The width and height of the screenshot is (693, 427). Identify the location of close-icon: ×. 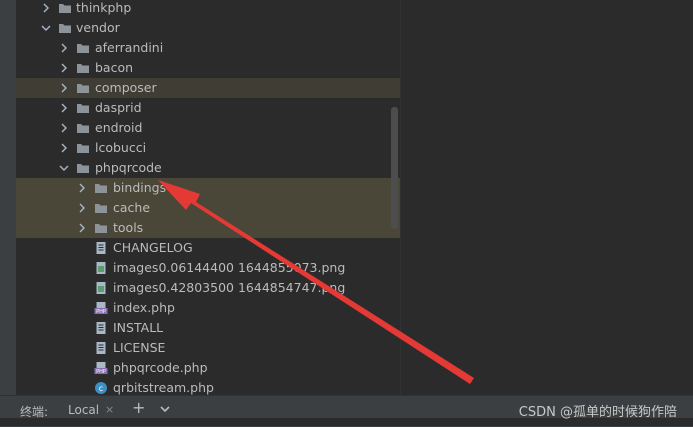
(109, 409).